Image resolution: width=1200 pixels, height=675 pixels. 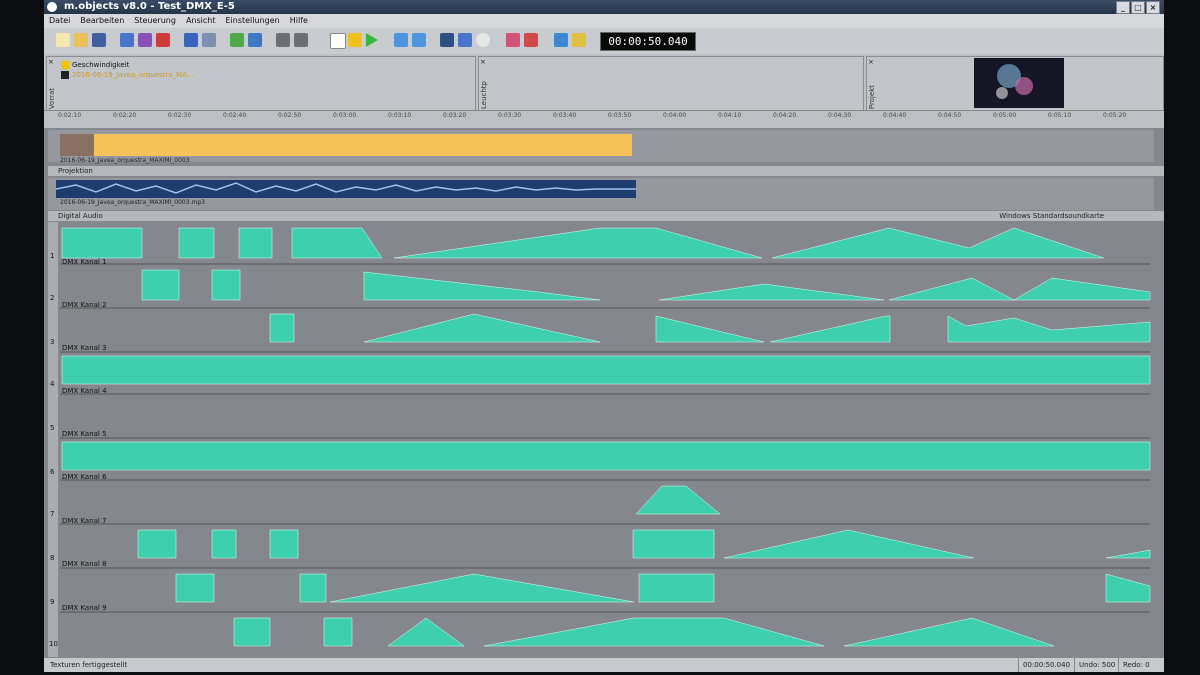 What do you see at coordinates (89, 665) in the screenshot?
I see `status-message: Texturen fertiggestellt` at bounding box center [89, 665].